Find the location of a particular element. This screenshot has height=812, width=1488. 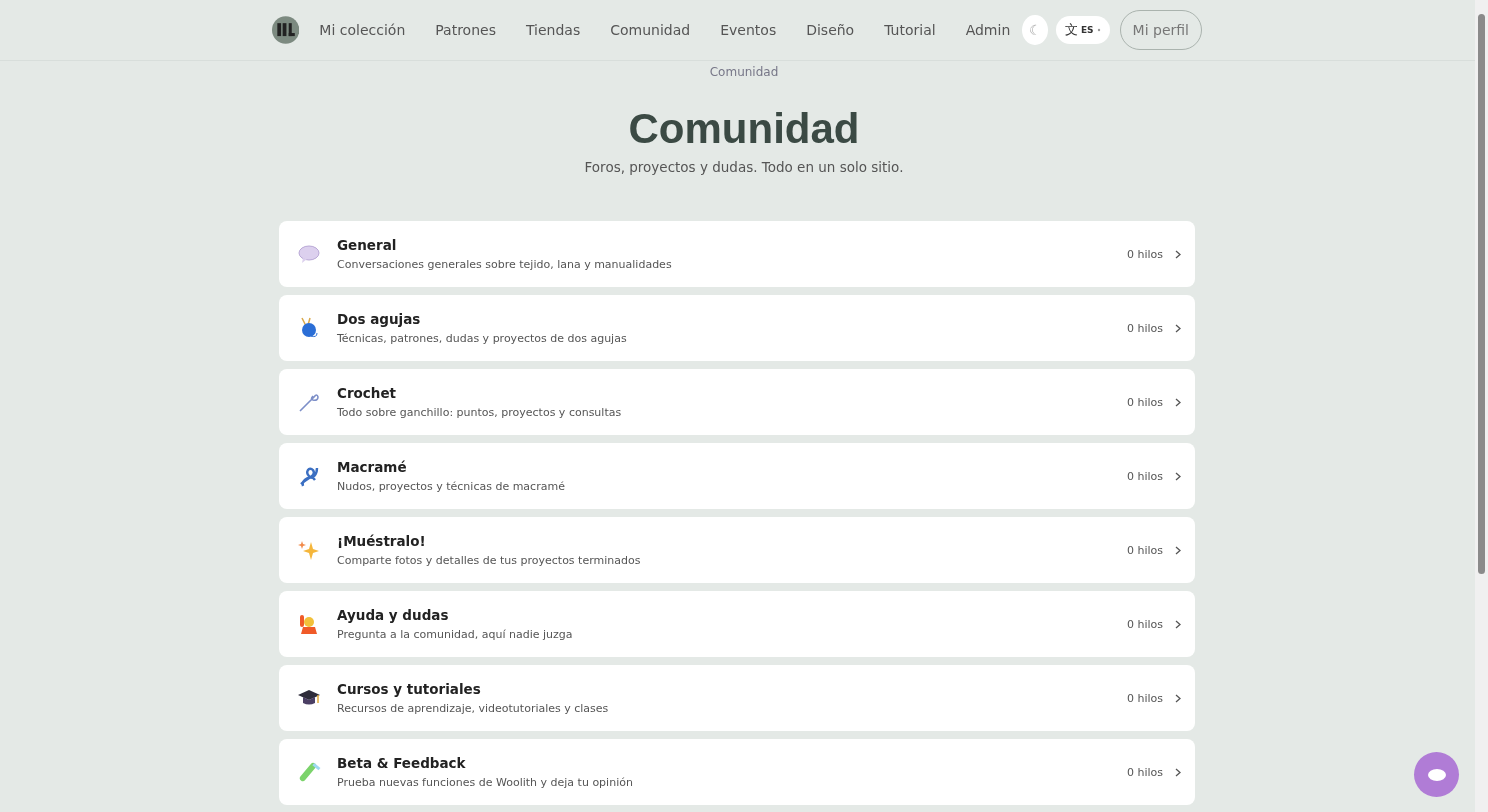

nav-link: Admin is located at coordinates (988, 30).